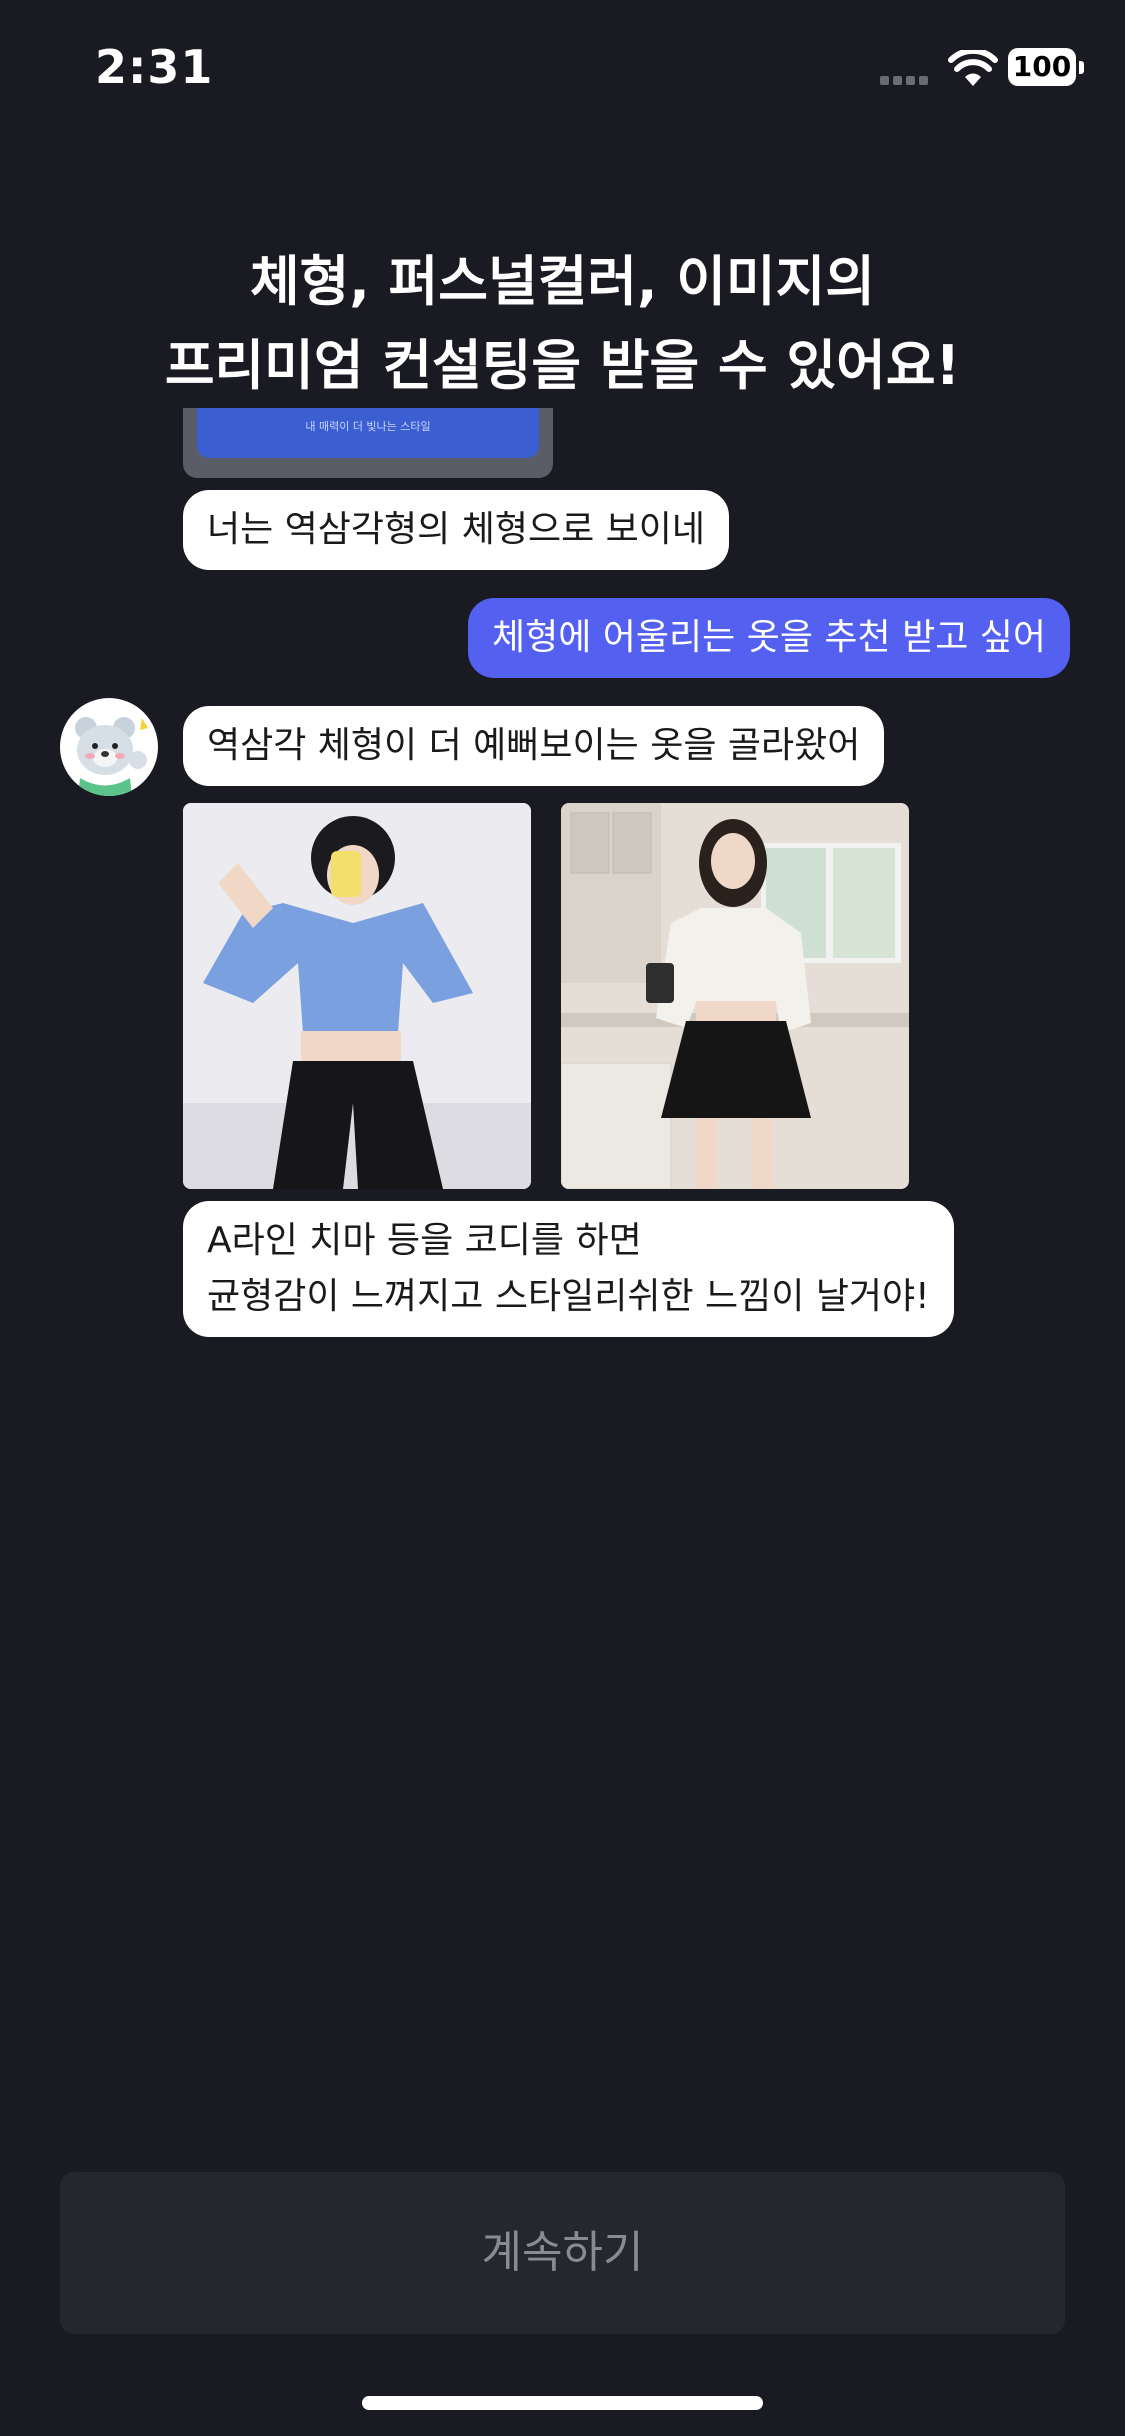 The height and width of the screenshot is (2436, 1125). Describe the element at coordinates (769, 638) in the screenshot. I see `user-message: 체형에 어울리는 옷을 추천 받고 싶어` at that location.